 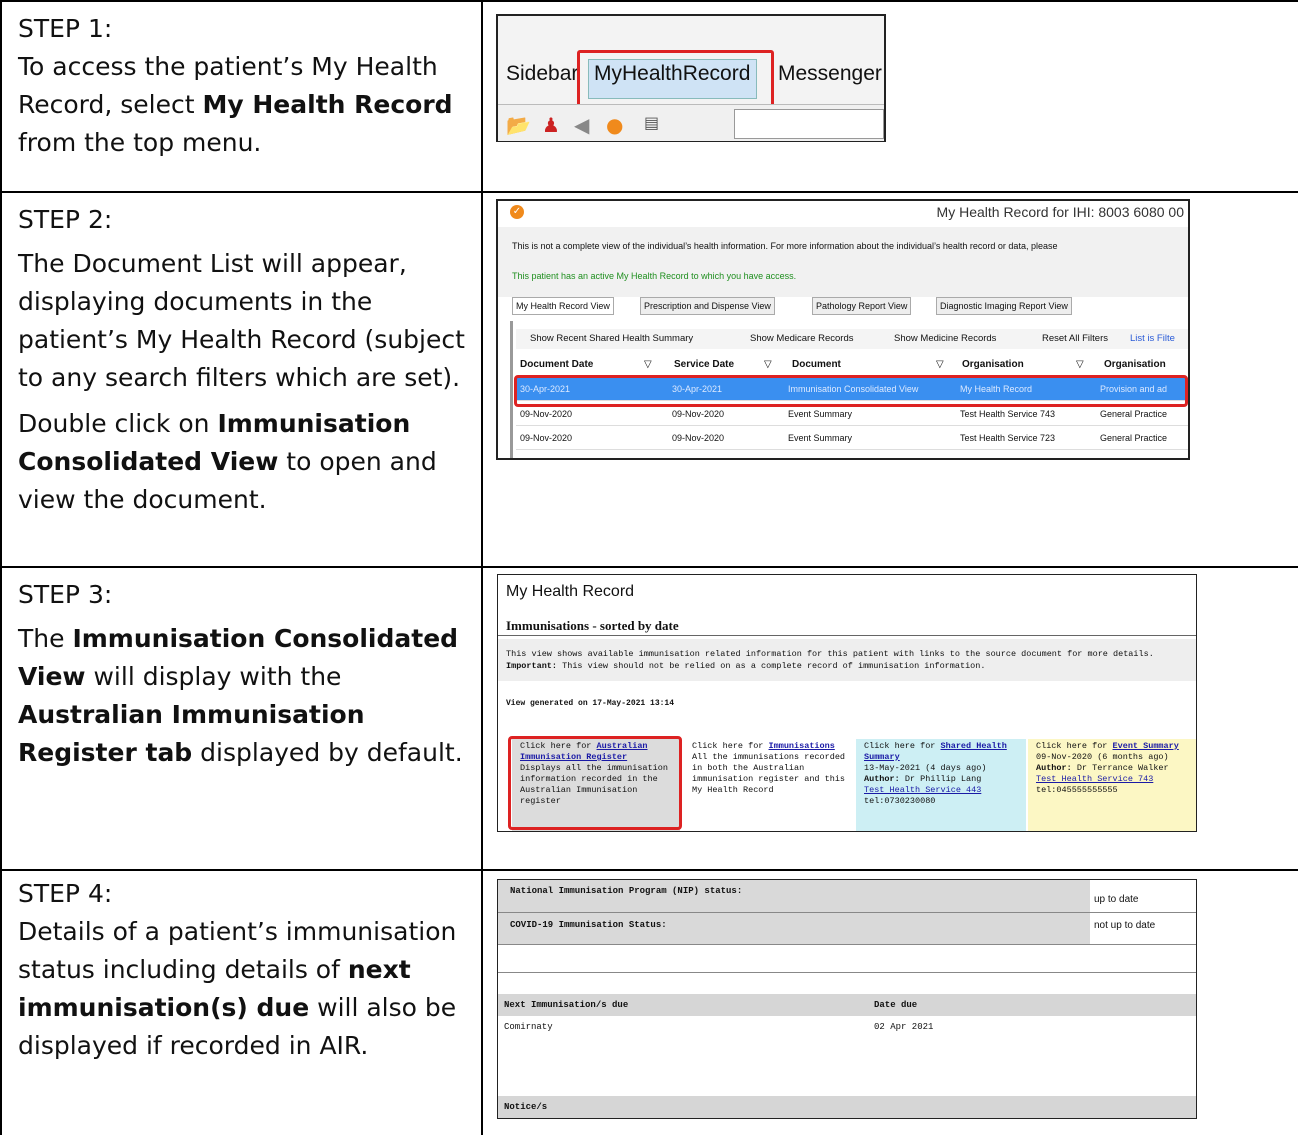 I want to click on author-label: Author:, so click(x=1054, y=768).